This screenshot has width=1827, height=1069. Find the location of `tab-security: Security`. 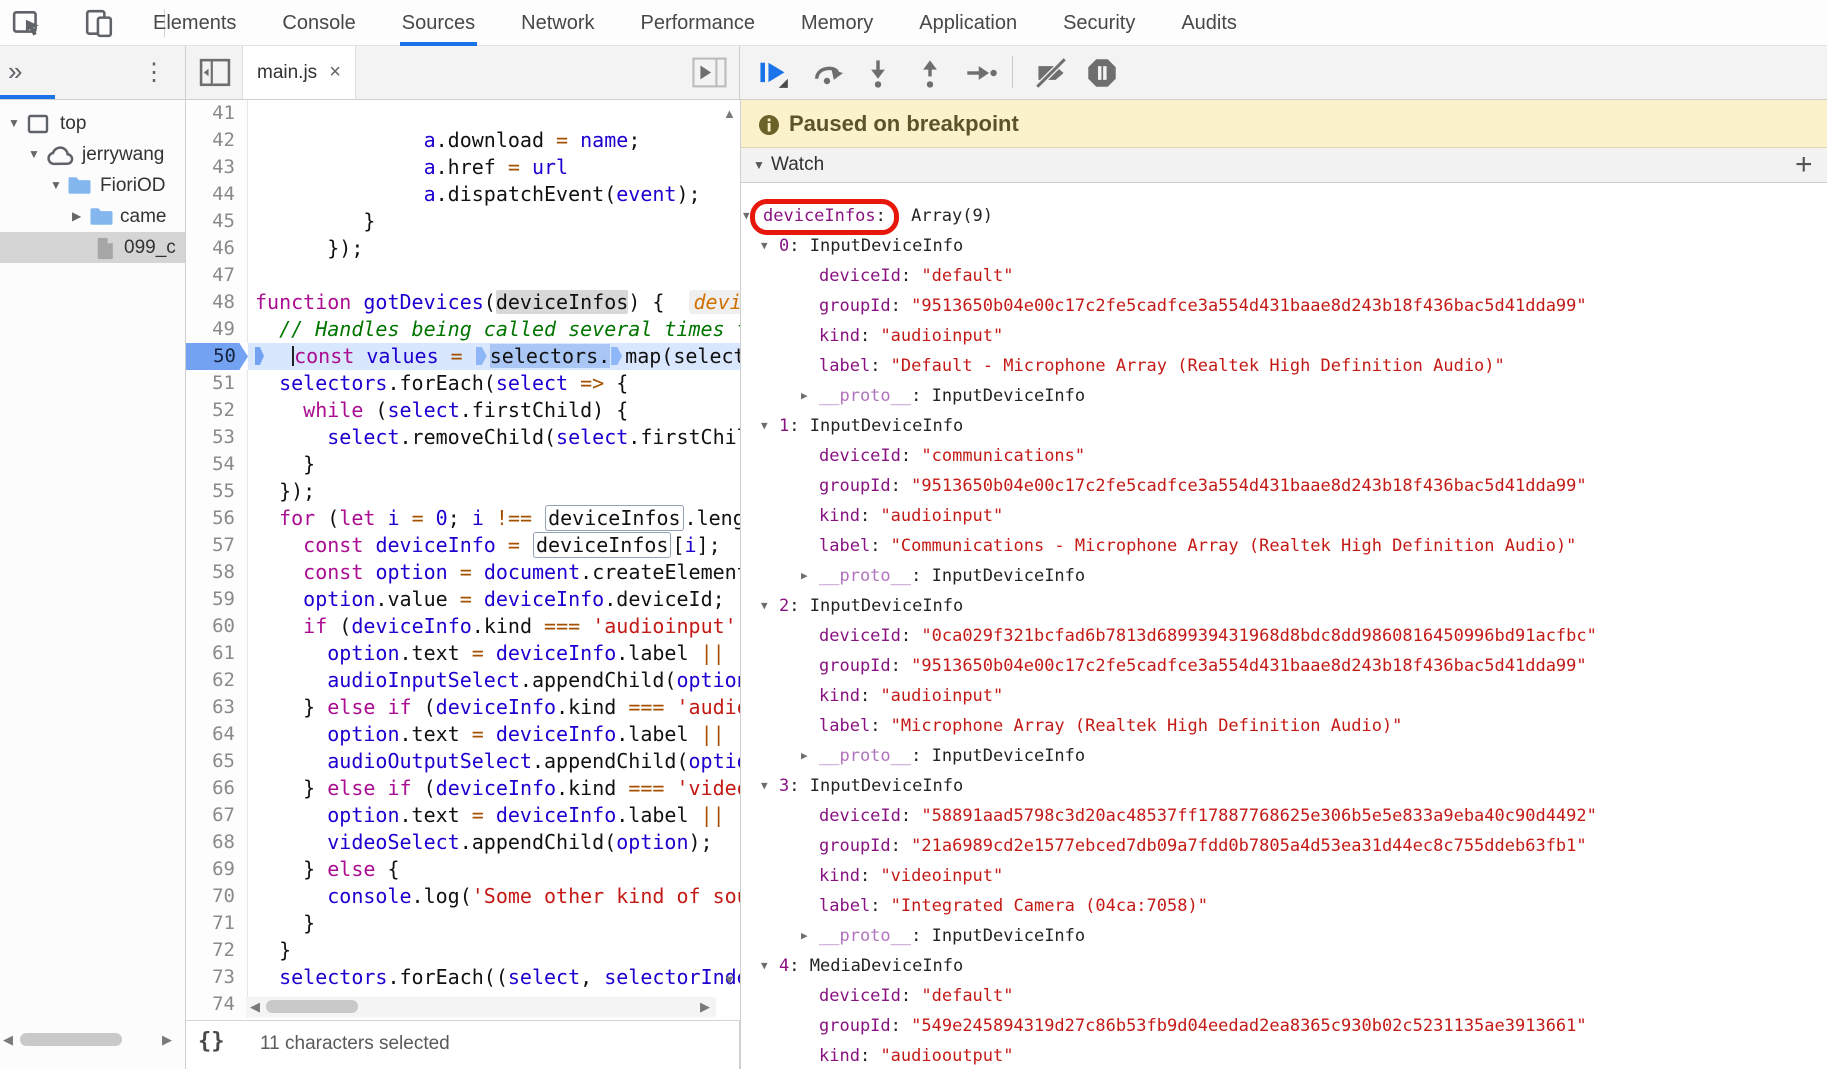

tab-security: Security is located at coordinates (1099, 23).